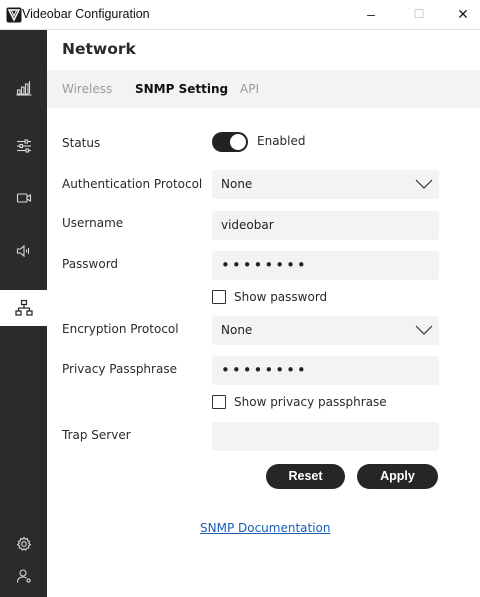 This screenshot has width=480, height=597. I want to click on status-label: Status, so click(81, 143).